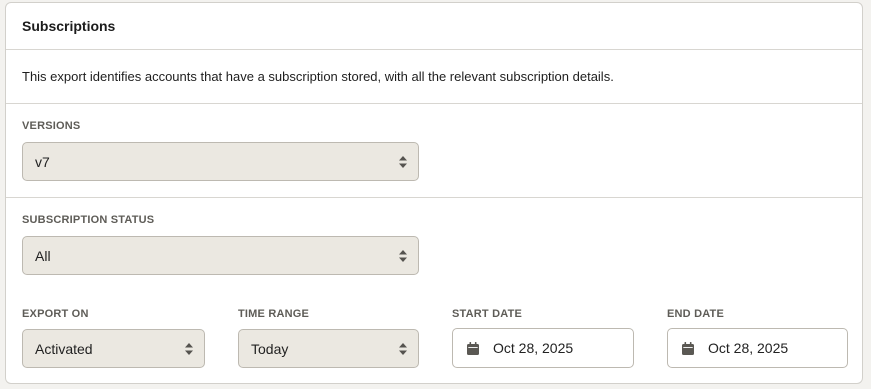  I want to click on subscription-status-value: All, so click(43, 255).